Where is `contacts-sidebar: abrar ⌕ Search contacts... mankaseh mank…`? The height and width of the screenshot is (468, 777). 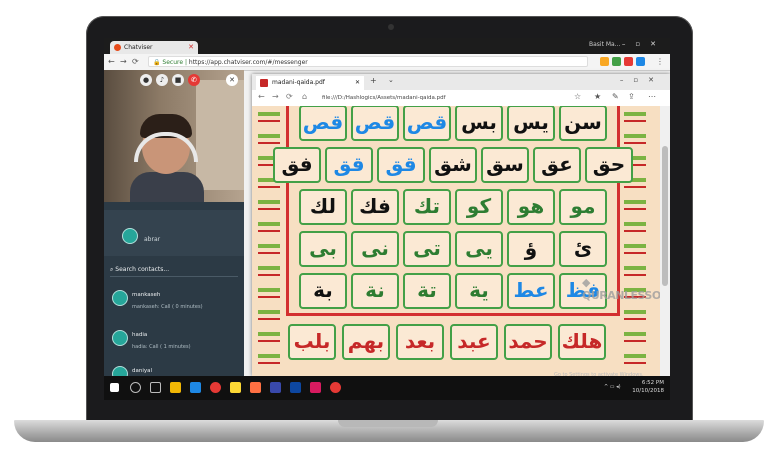 contacts-sidebar: abrar ⌕ Search contacts... mankaseh mank… is located at coordinates (174, 301).